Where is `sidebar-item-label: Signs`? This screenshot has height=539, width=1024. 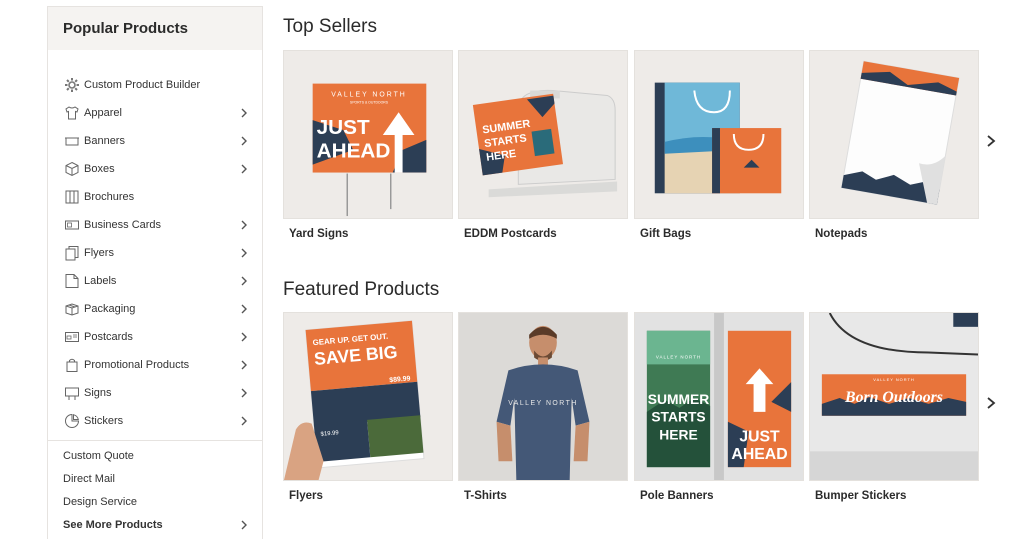
sidebar-item-label: Signs is located at coordinates (98, 393).